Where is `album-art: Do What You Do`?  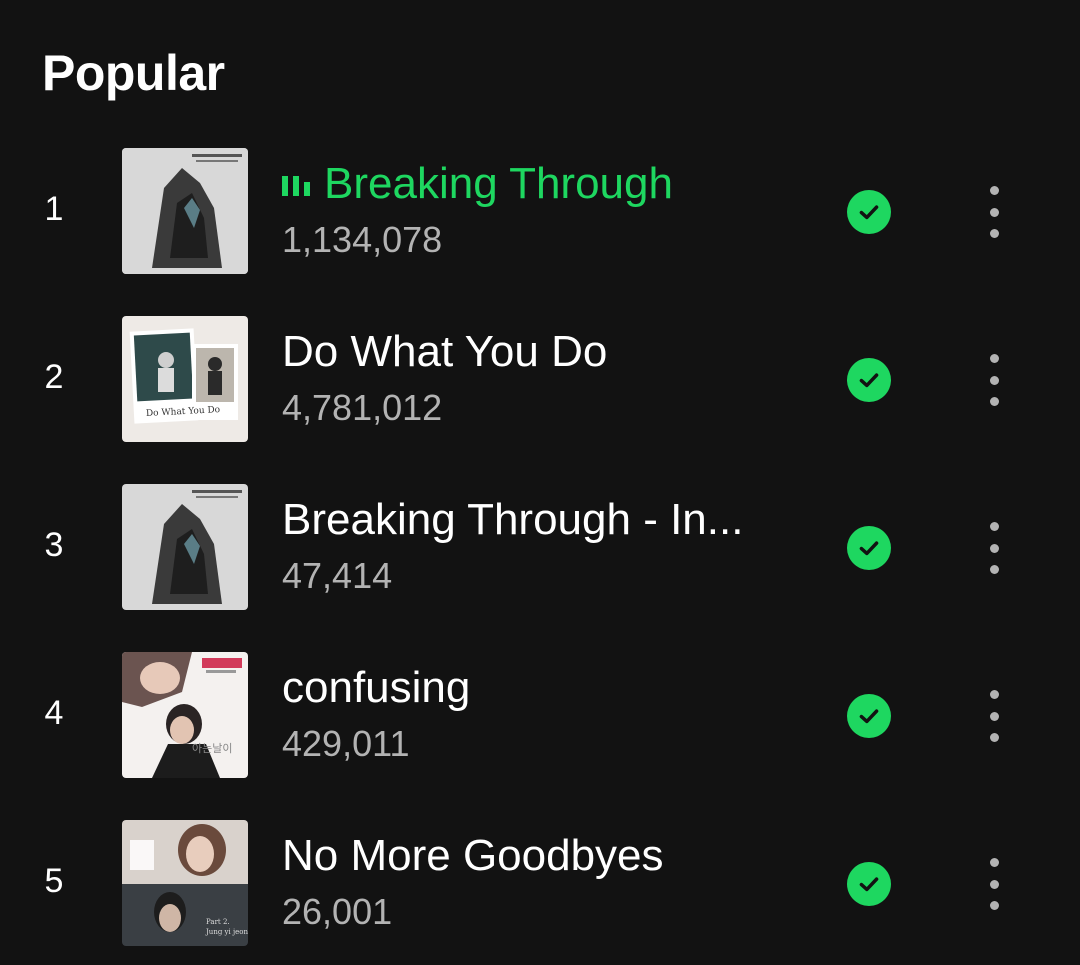
album-art: Do What You Do is located at coordinates (185, 379).